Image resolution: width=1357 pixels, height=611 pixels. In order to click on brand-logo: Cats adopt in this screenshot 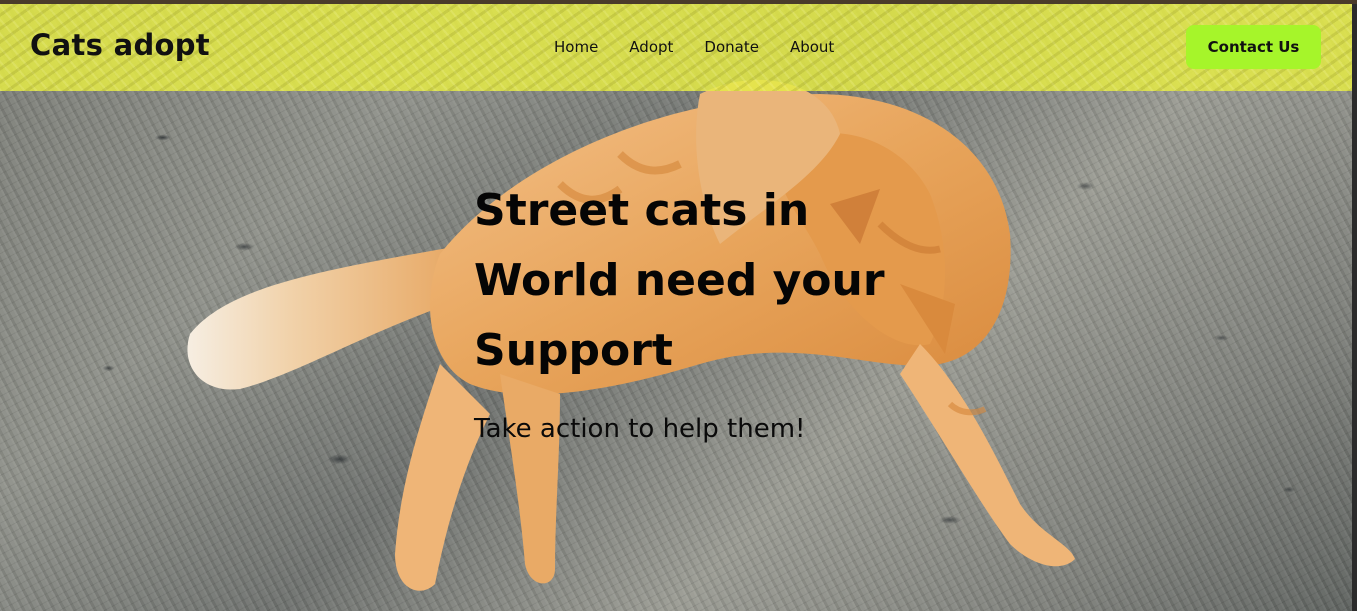, I will do `click(120, 45)`.